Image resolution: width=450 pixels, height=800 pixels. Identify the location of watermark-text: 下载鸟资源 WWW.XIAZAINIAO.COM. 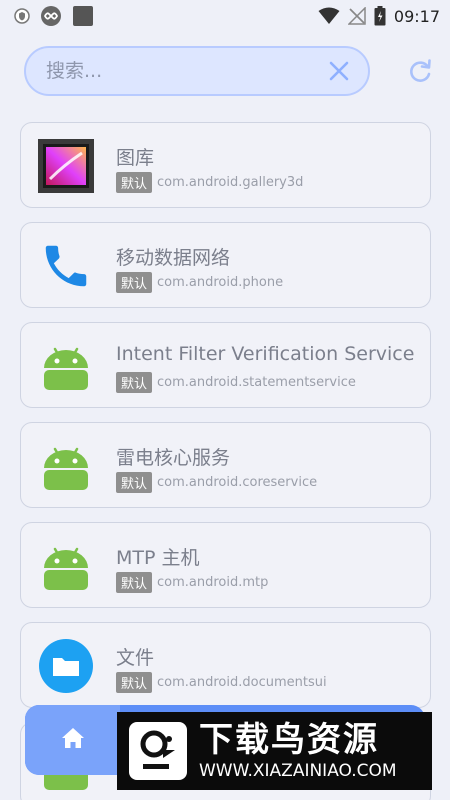
(298, 751).